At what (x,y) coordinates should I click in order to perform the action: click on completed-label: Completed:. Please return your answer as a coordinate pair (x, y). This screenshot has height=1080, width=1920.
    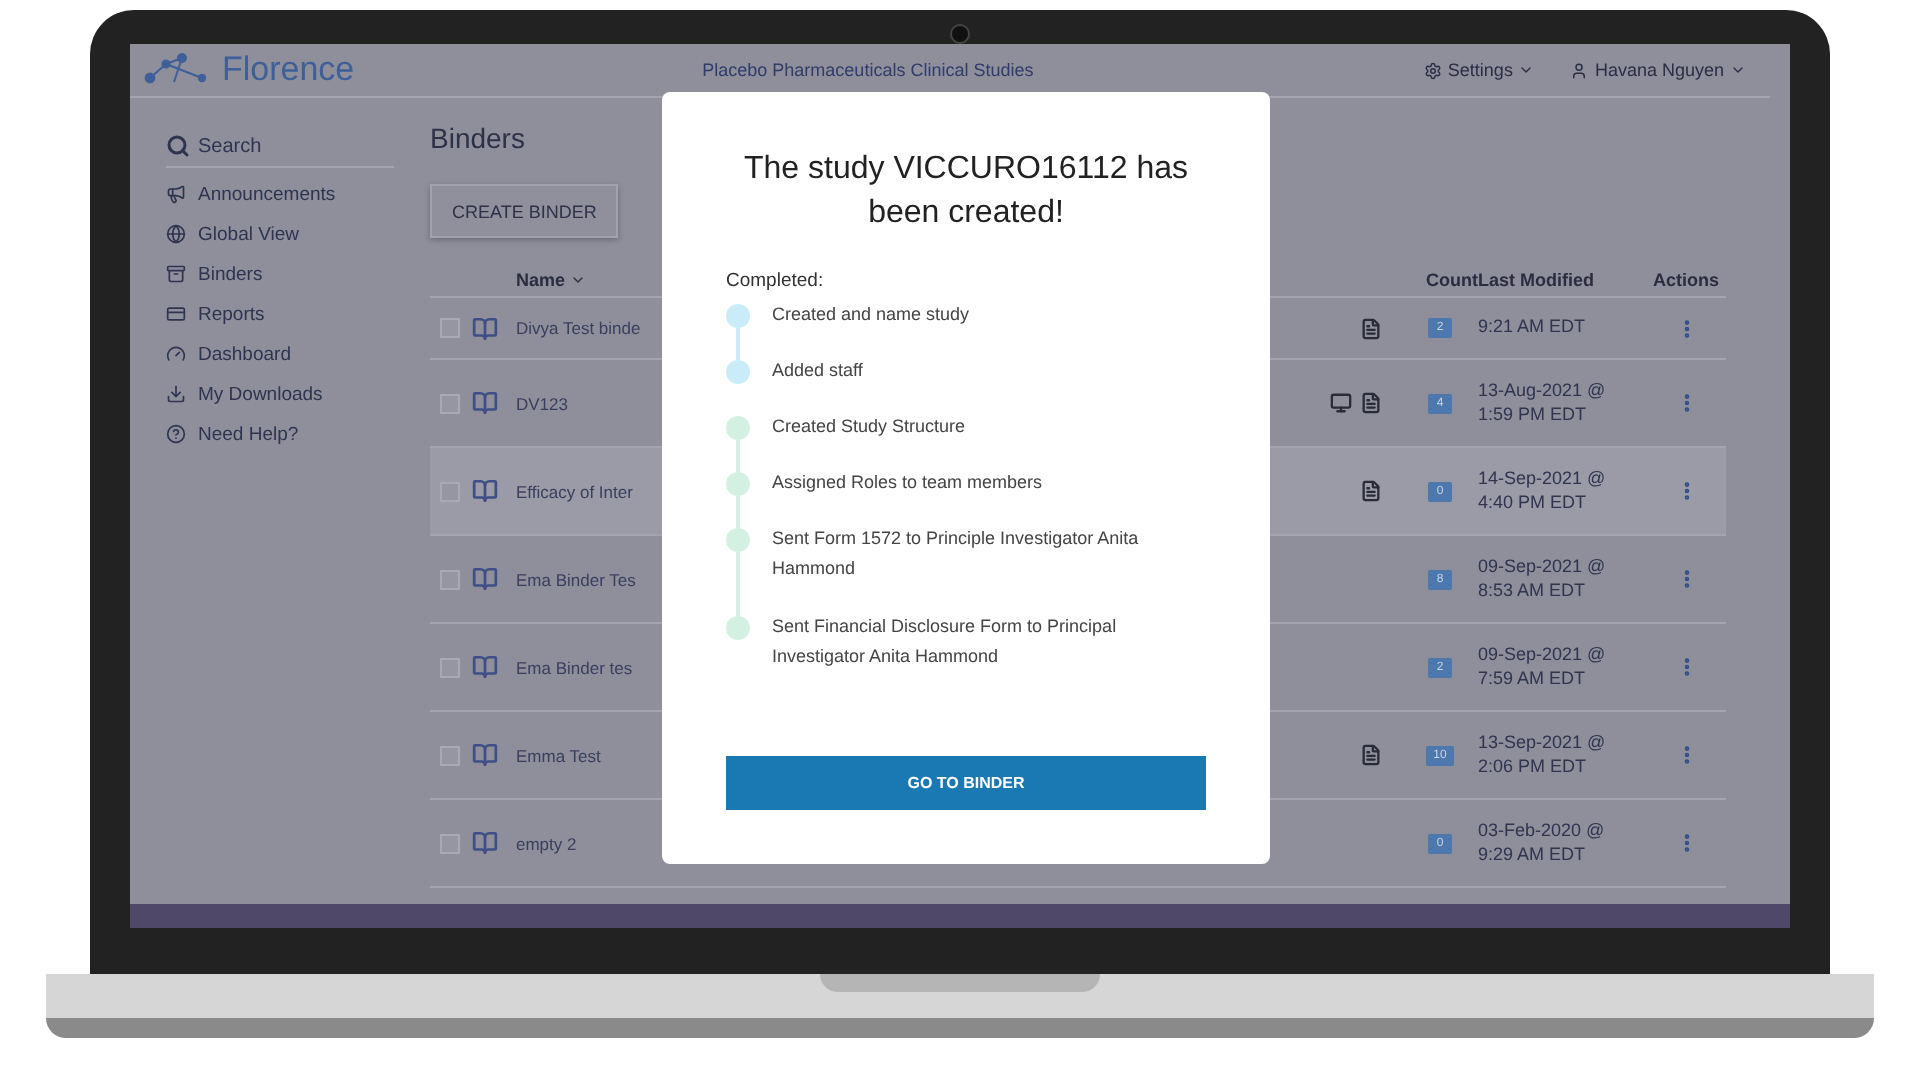
    Looking at the image, I should click on (776, 281).